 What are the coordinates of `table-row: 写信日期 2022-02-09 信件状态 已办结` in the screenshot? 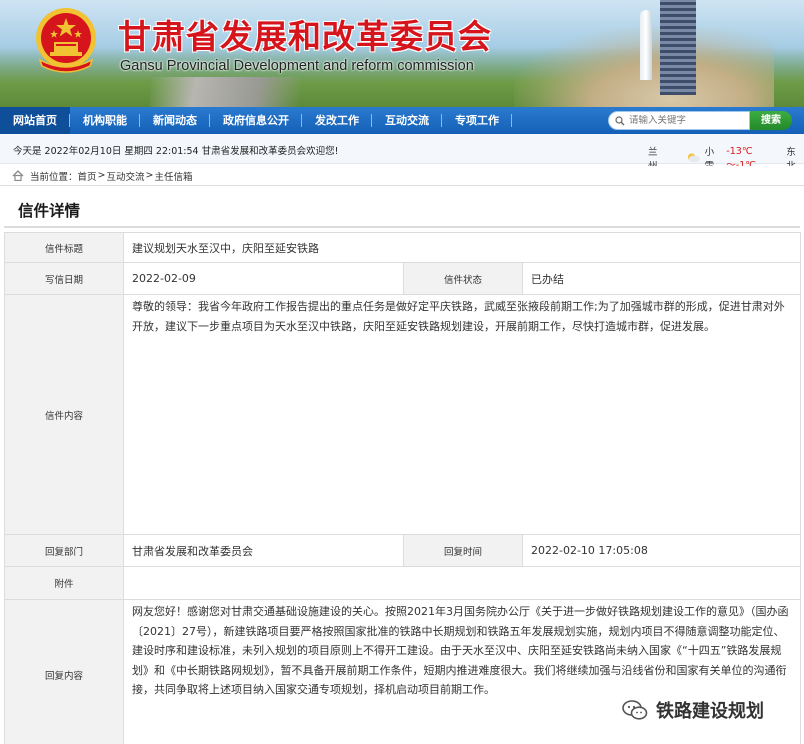 It's located at (402, 278).